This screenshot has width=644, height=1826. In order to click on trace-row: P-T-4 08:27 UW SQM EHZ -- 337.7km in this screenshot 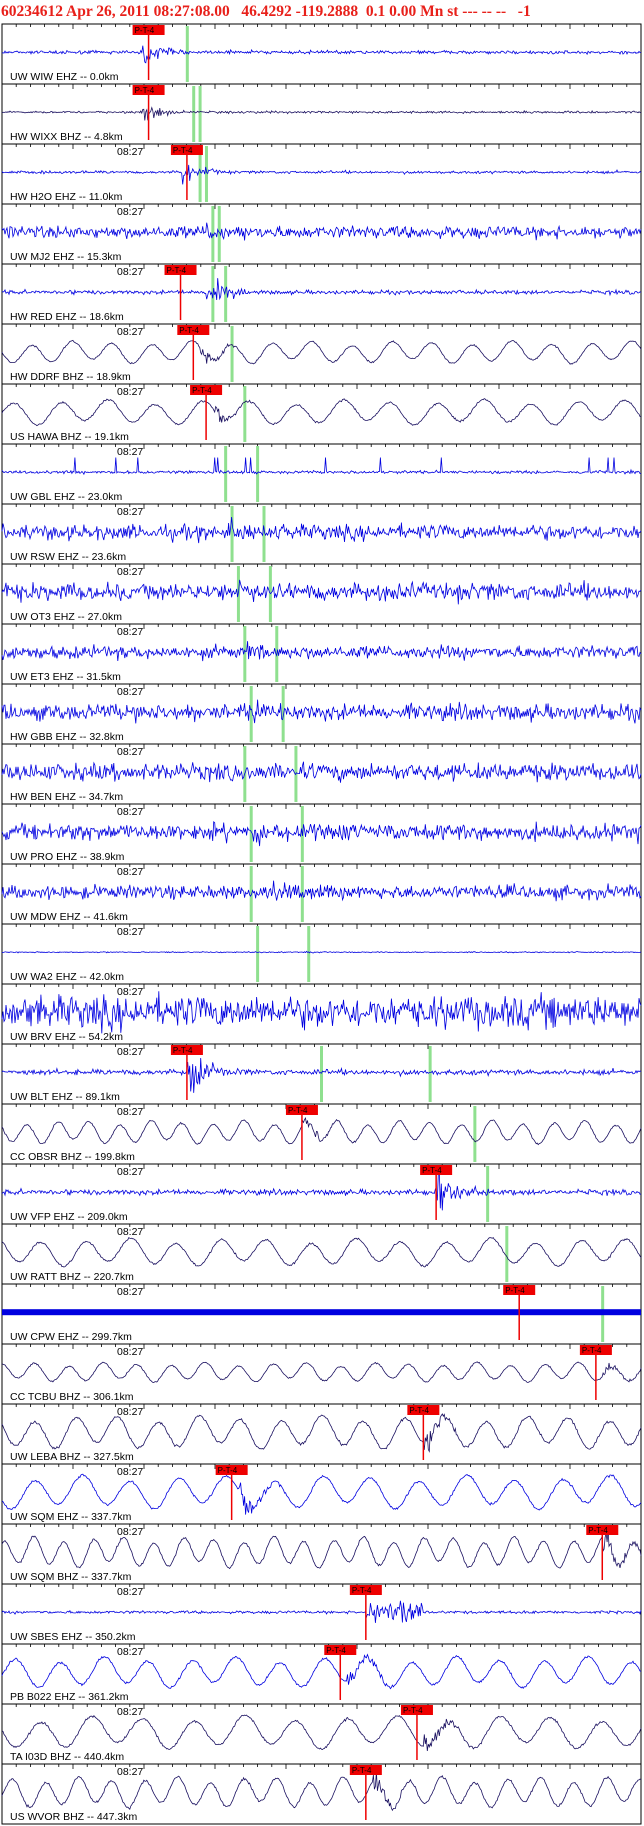, I will do `click(321, 1493)`.